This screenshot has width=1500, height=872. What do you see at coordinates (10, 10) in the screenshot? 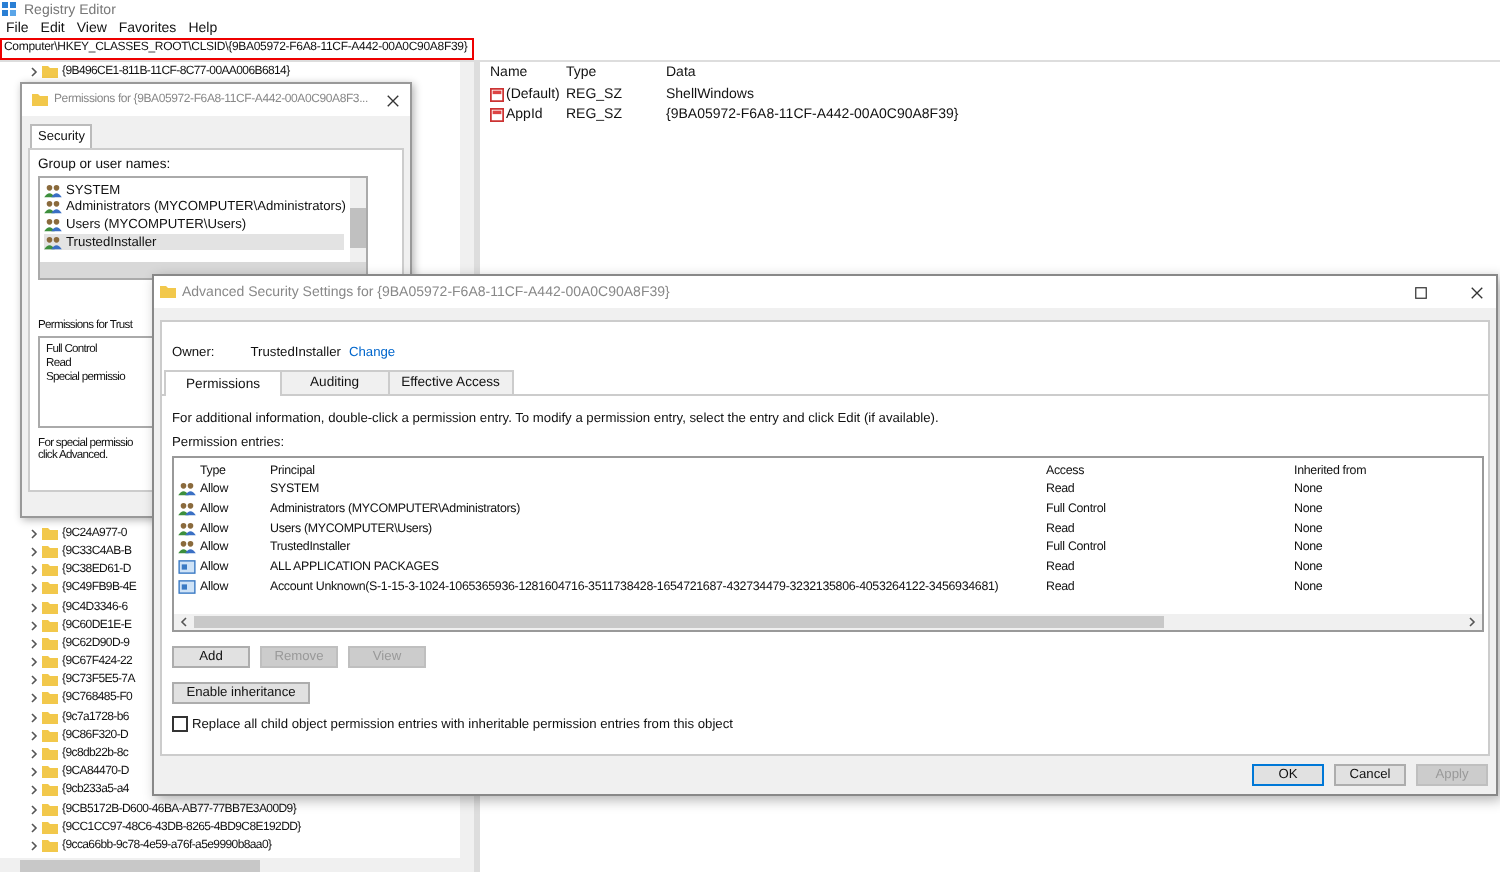
I see `registry-icon` at bounding box center [10, 10].